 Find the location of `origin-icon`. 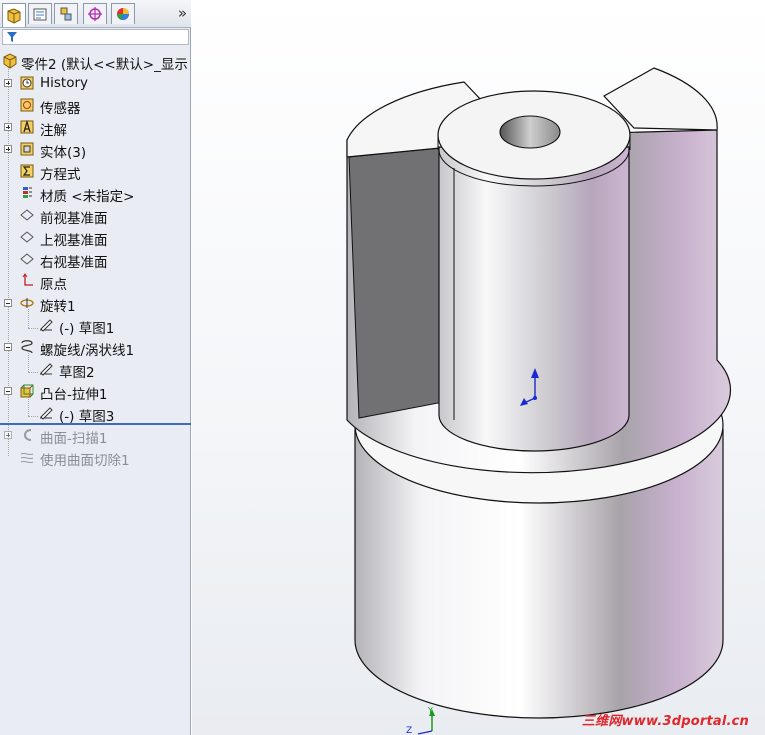

origin-icon is located at coordinates (27, 279).